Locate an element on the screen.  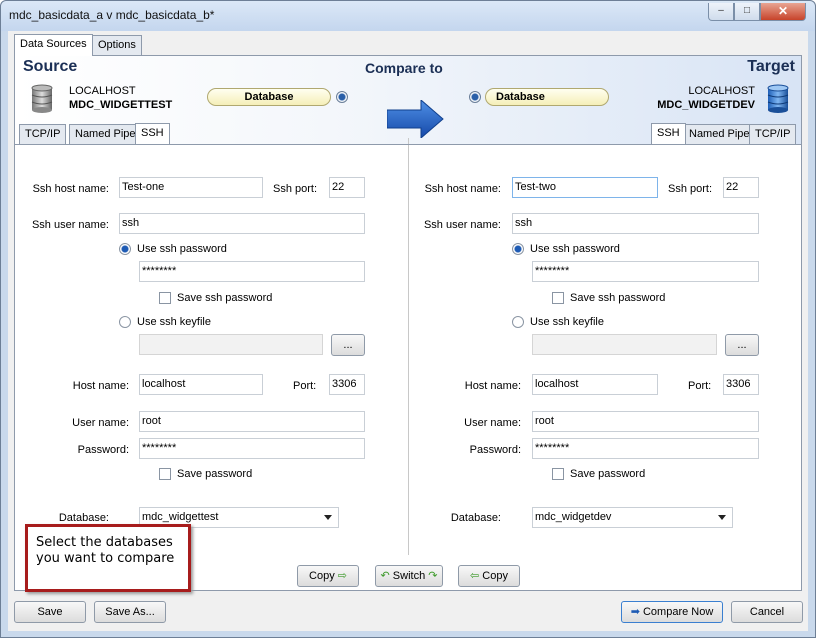
compare-now-button: ➡ Compare Now is located at coordinates (672, 612).